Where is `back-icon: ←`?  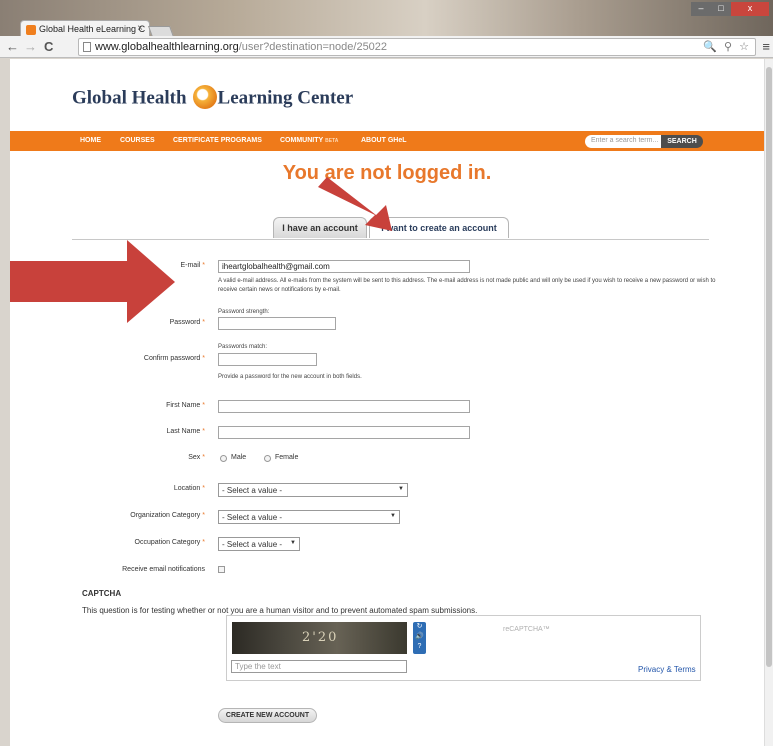
back-icon: ← is located at coordinates (12, 46).